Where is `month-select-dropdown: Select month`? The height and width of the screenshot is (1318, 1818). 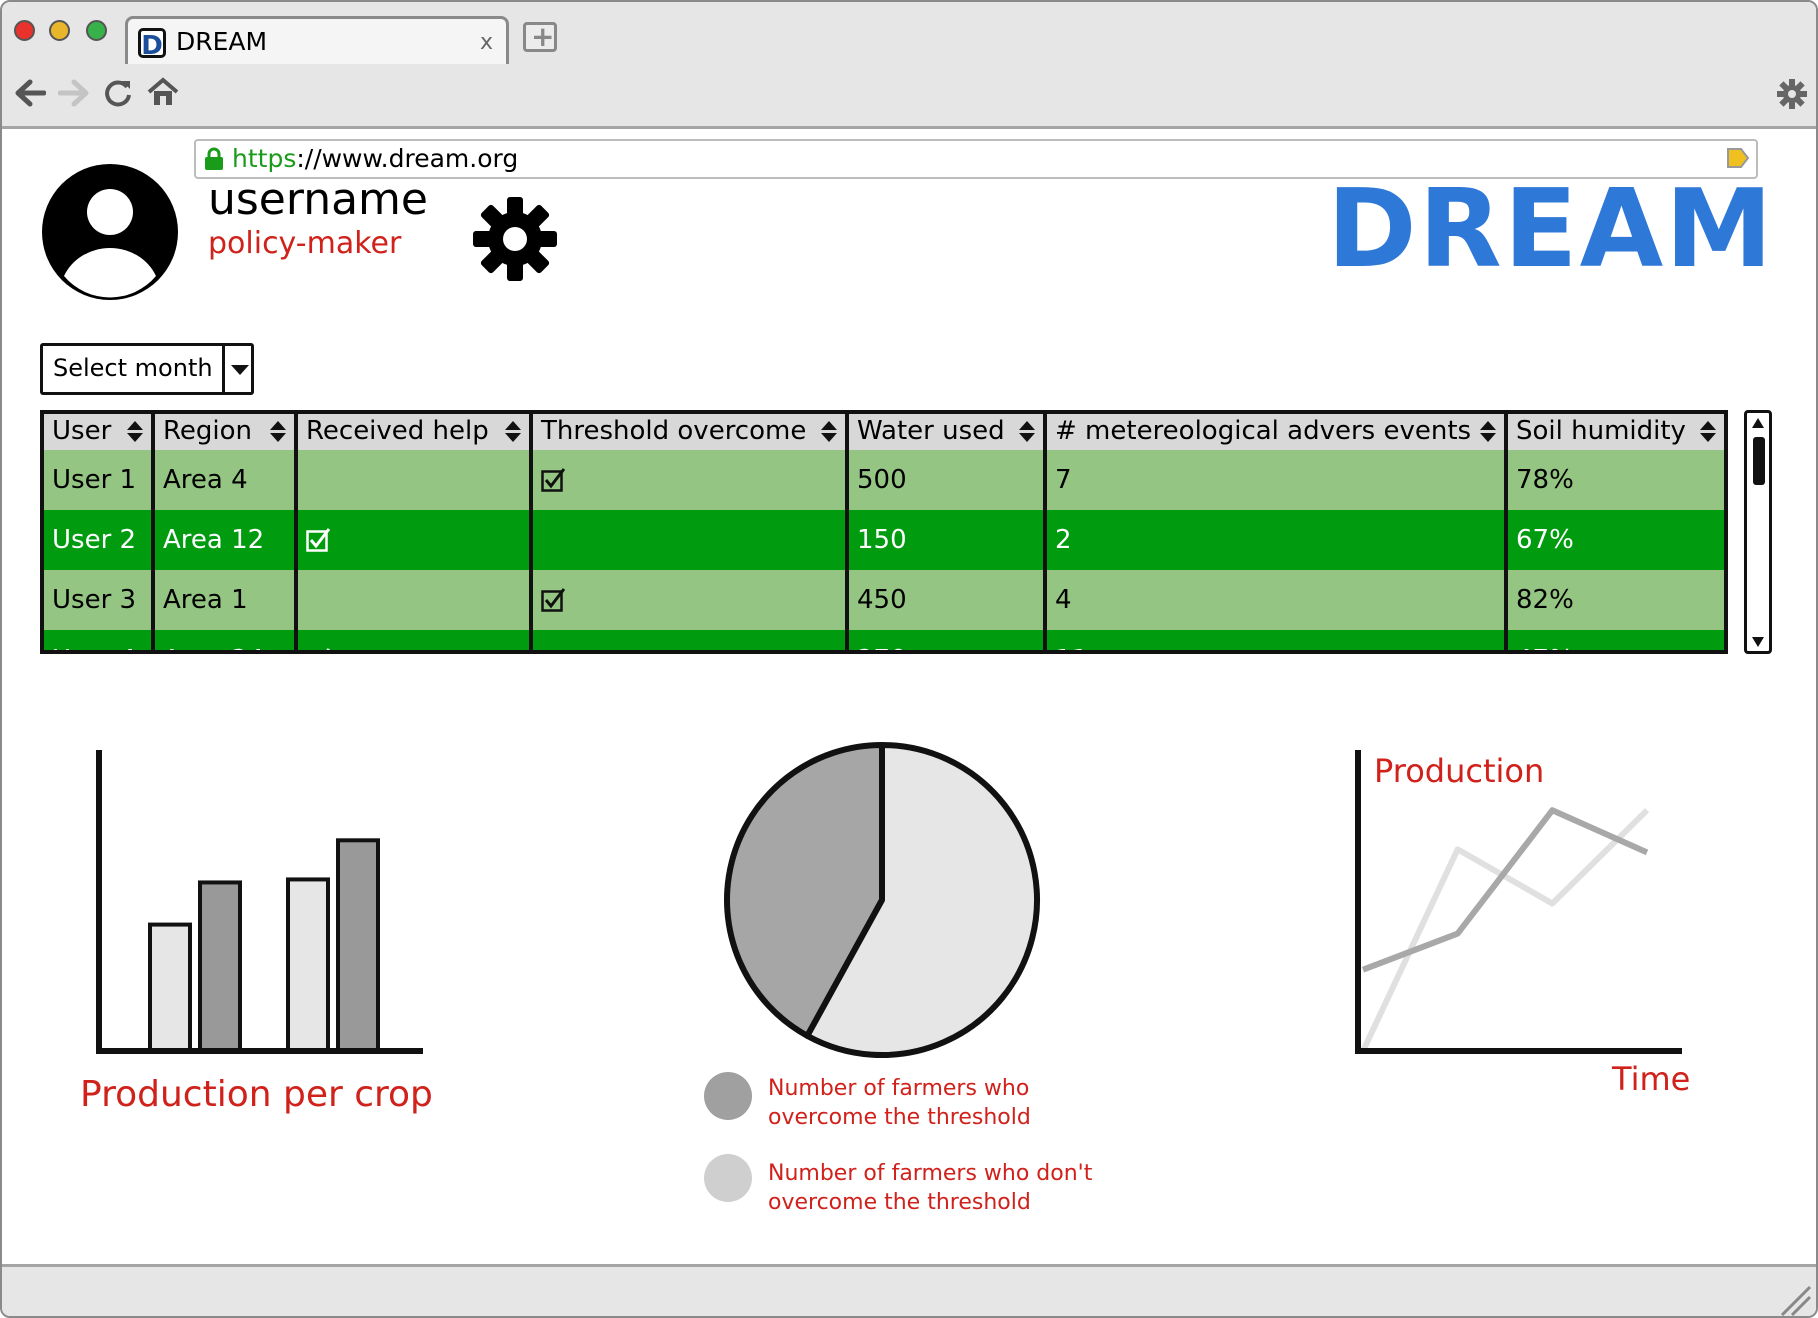 month-select-dropdown: Select month is located at coordinates (147, 369).